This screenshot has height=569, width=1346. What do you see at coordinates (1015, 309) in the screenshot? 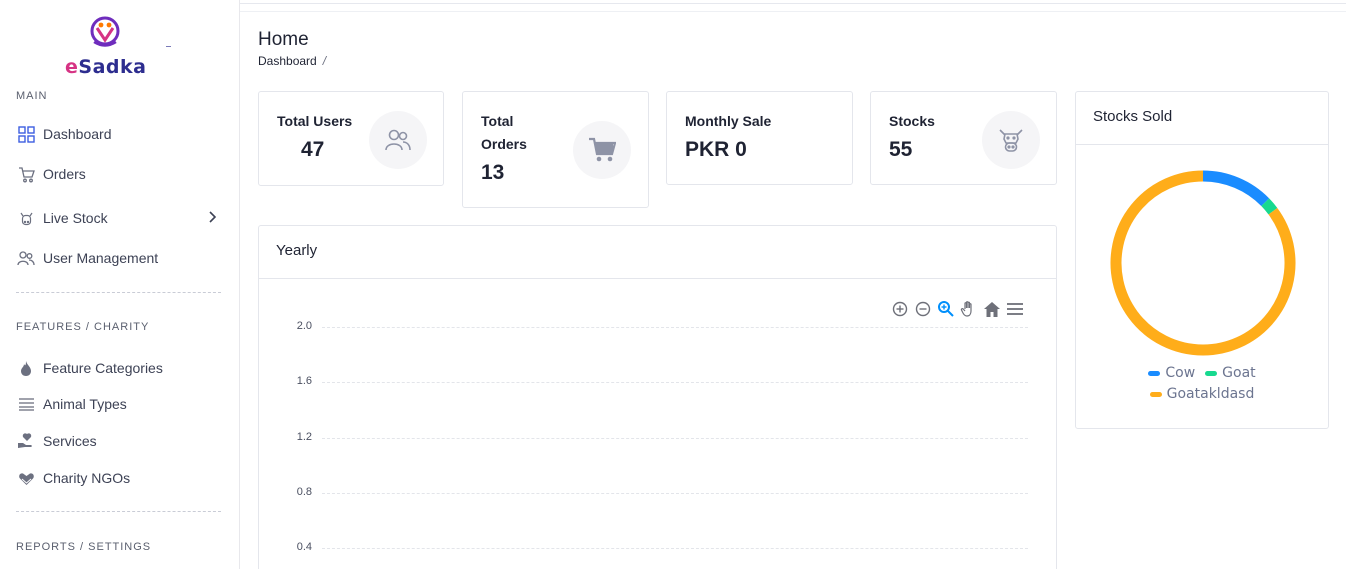
I see `menu-icon` at bounding box center [1015, 309].